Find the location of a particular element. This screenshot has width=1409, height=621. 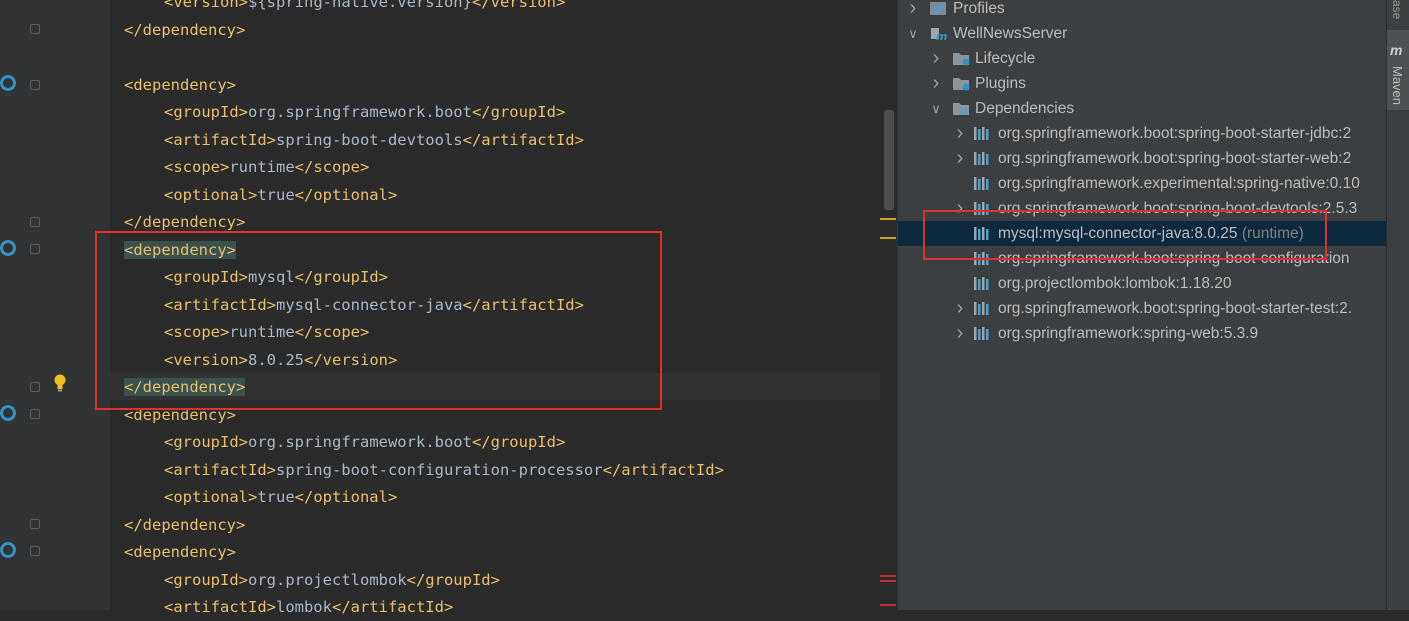

tree-node: ∨ m WellNewsServer is located at coordinates (1142, 33).